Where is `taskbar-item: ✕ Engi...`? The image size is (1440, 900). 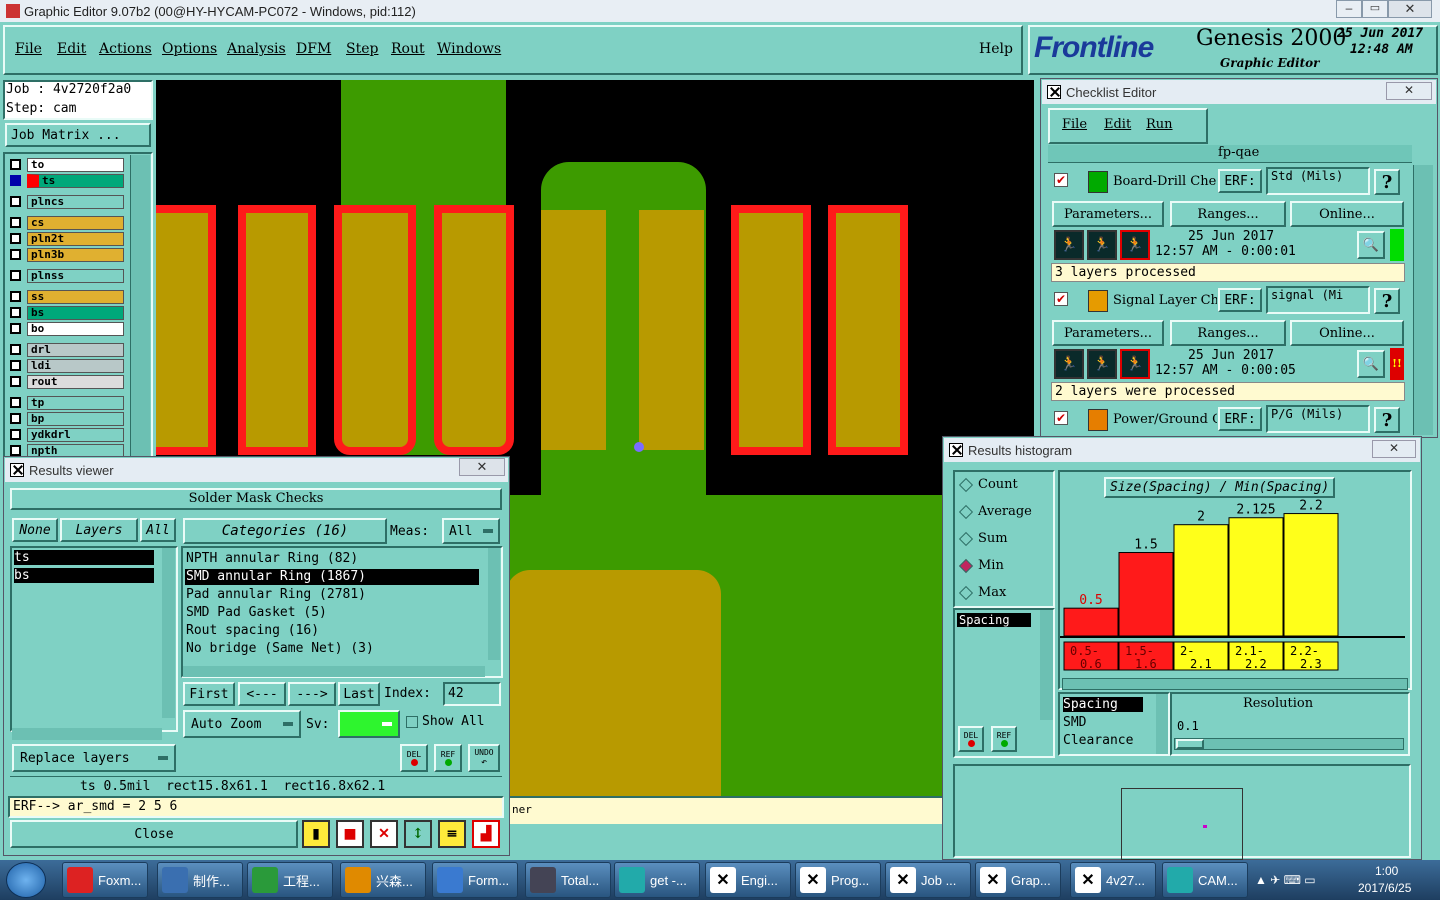
taskbar-item: ✕ Engi... is located at coordinates (748, 880).